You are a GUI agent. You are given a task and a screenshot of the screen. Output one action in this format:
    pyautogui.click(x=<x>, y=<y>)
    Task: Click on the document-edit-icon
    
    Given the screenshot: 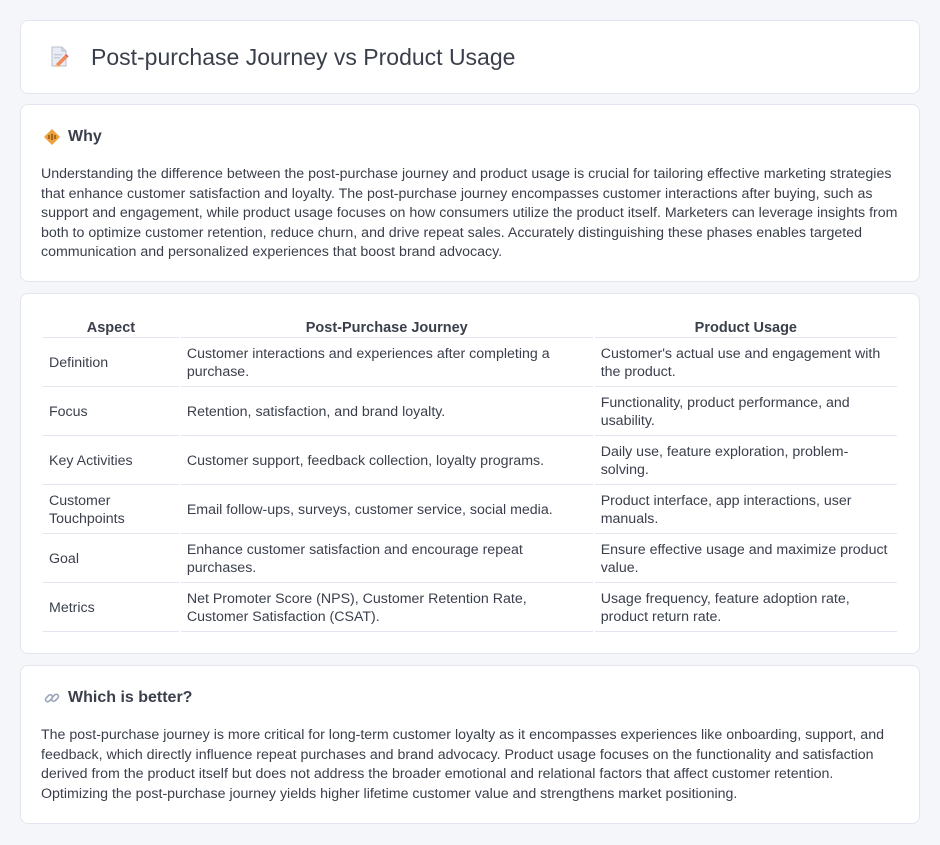 What is the action you would take?
    pyautogui.click(x=59, y=57)
    